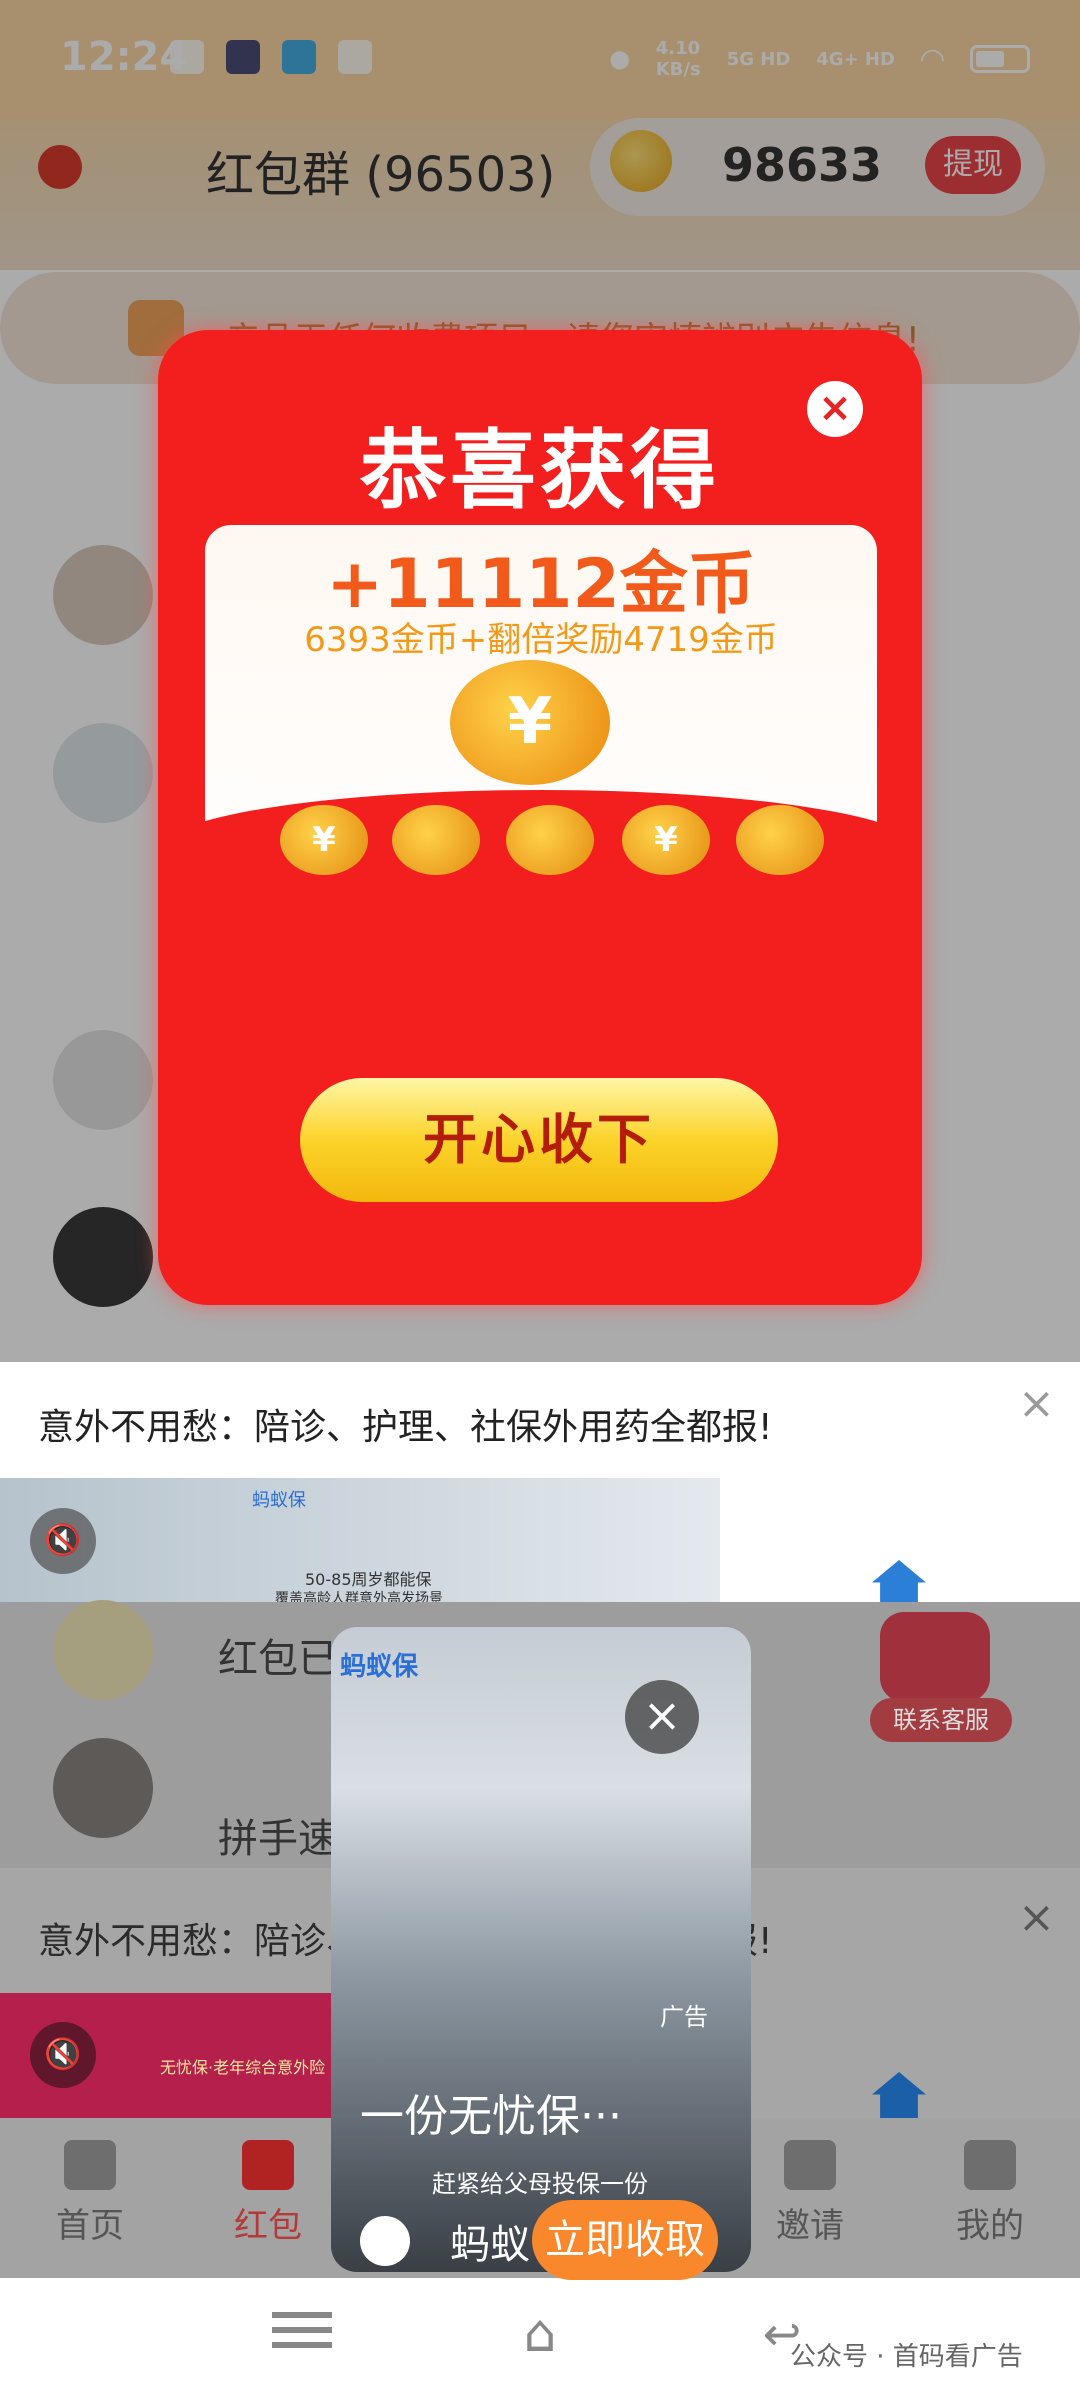  What do you see at coordinates (279, 1500) in the screenshot?
I see `ad-brand-small: 蚂蚁保` at bounding box center [279, 1500].